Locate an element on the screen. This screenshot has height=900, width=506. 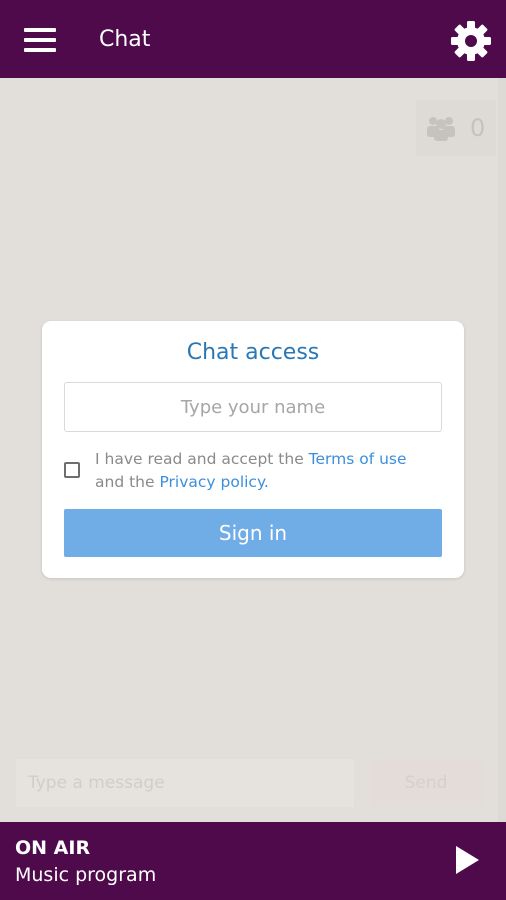
name-input is located at coordinates (253, 407).